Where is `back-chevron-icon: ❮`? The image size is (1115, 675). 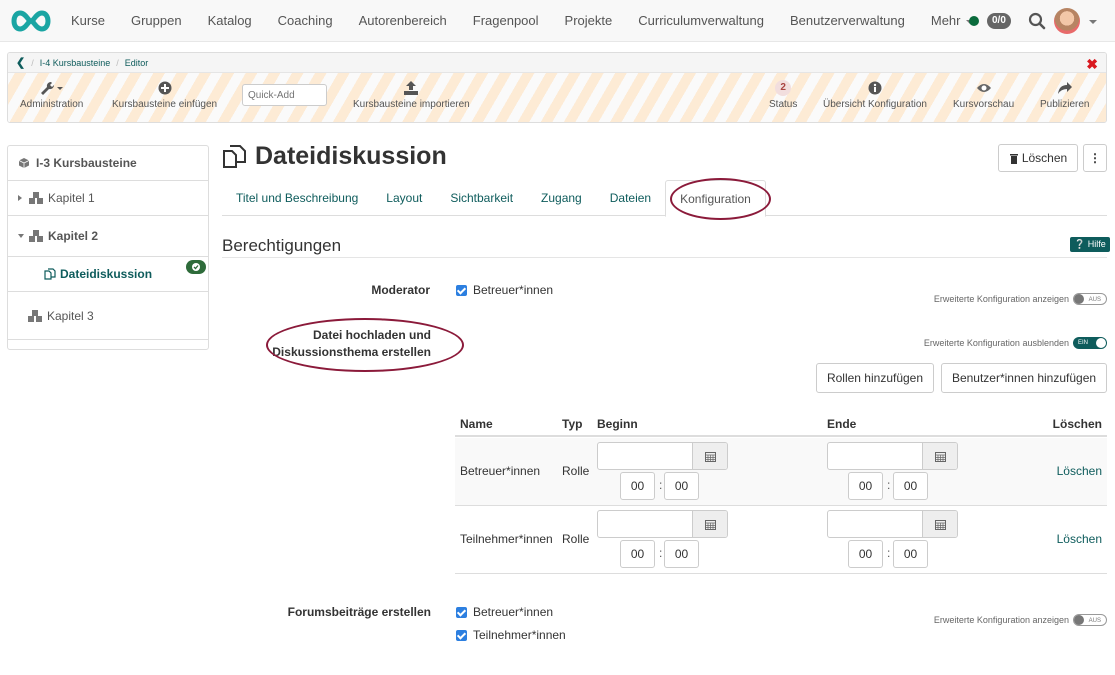
back-chevron-icon: ❮ is located at coordinates (20, 62).